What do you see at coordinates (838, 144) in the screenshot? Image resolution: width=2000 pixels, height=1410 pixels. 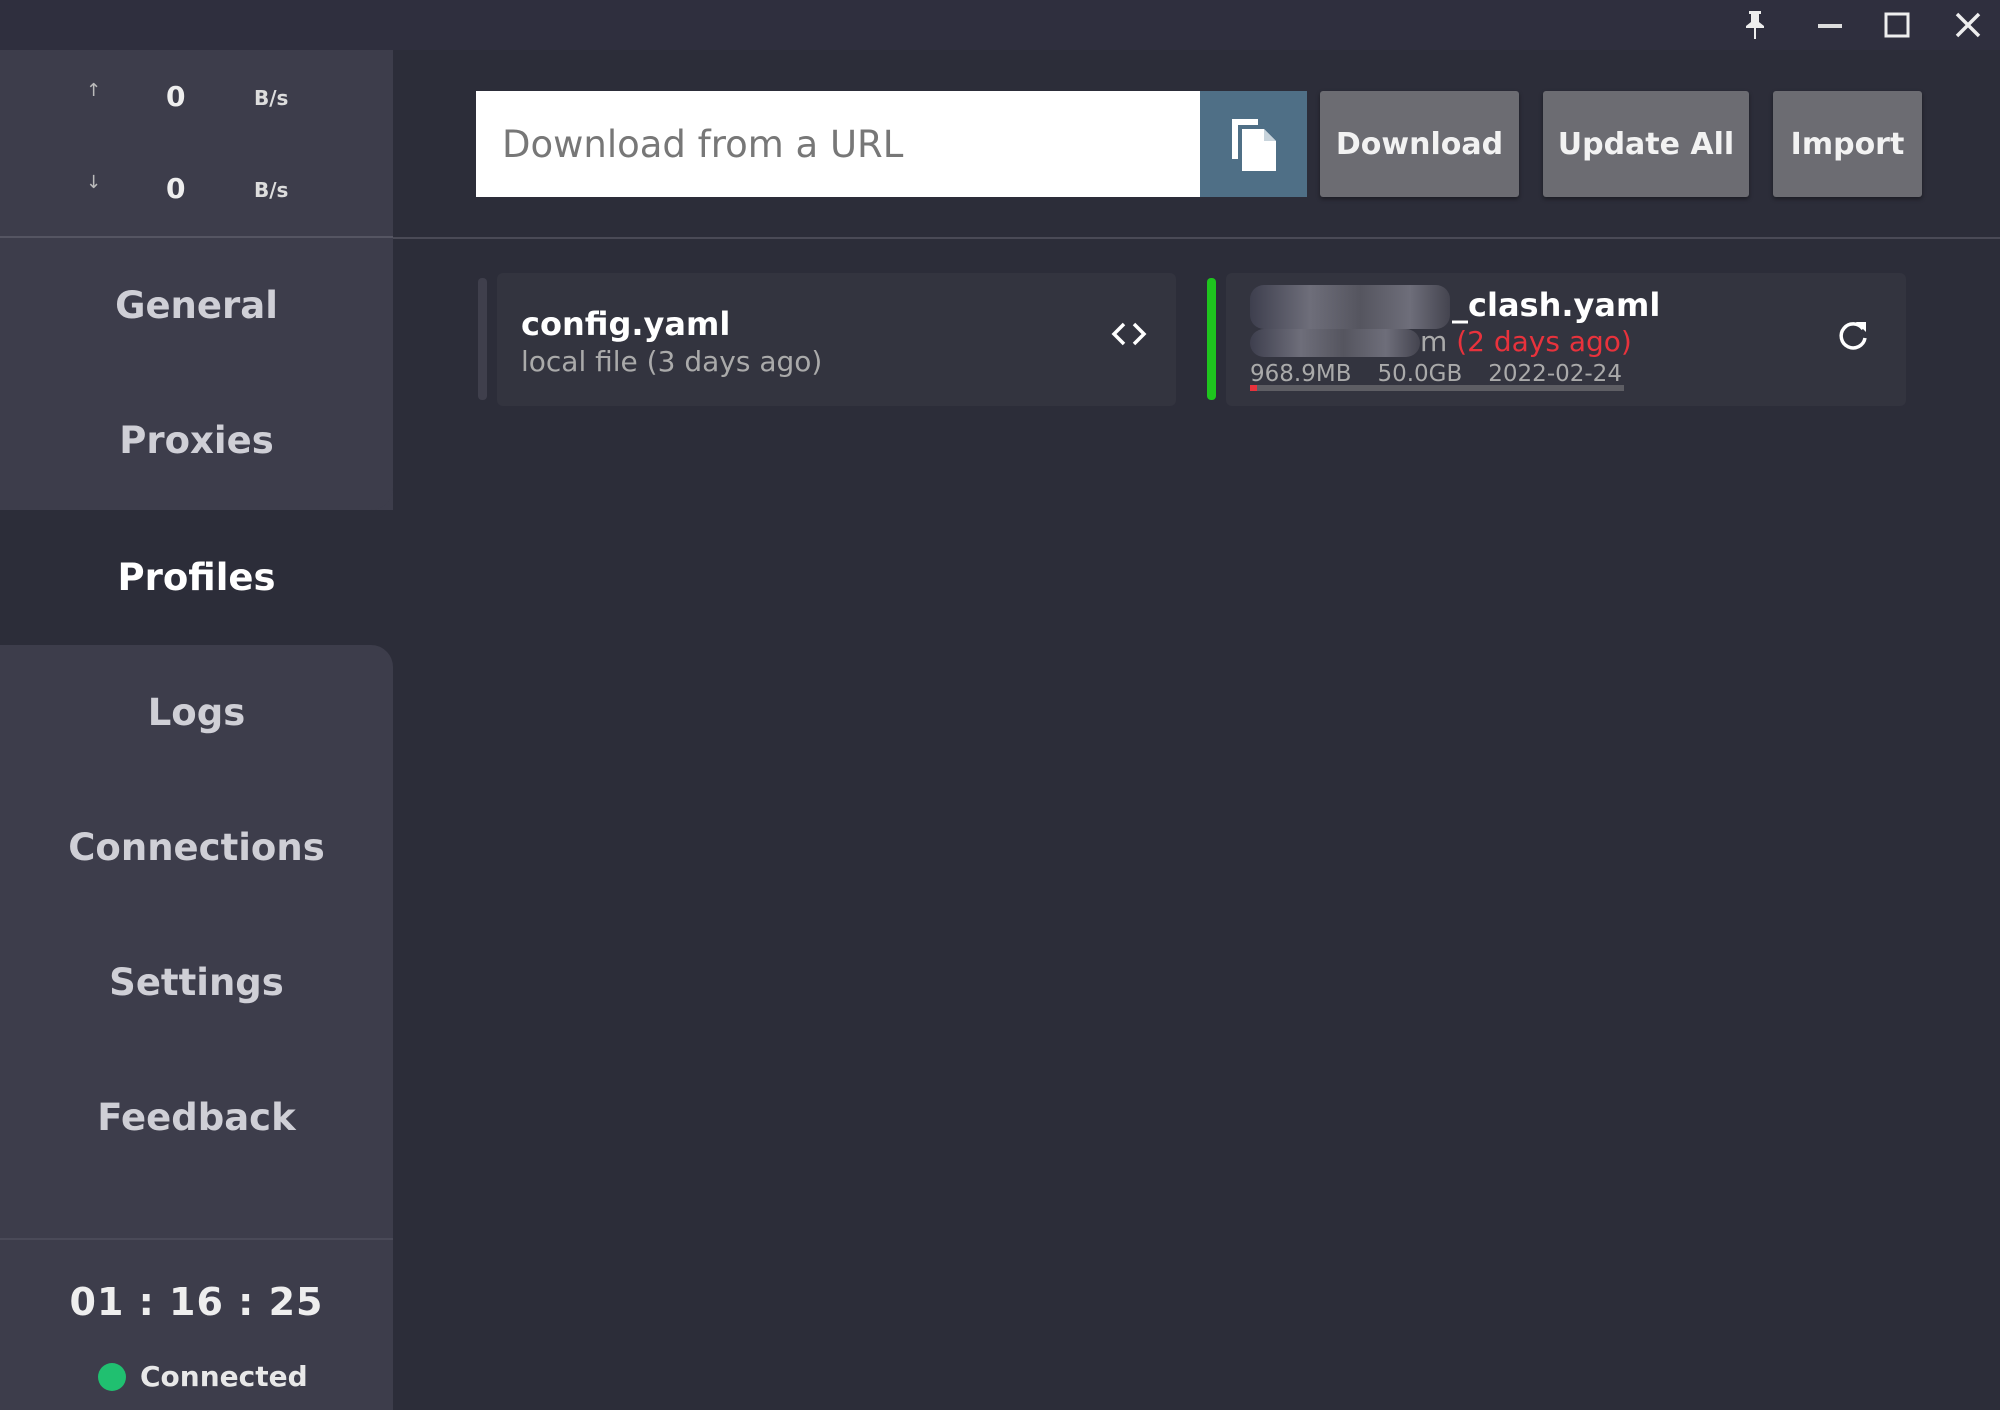 I see `url-input` at bounding box center [838, 144].